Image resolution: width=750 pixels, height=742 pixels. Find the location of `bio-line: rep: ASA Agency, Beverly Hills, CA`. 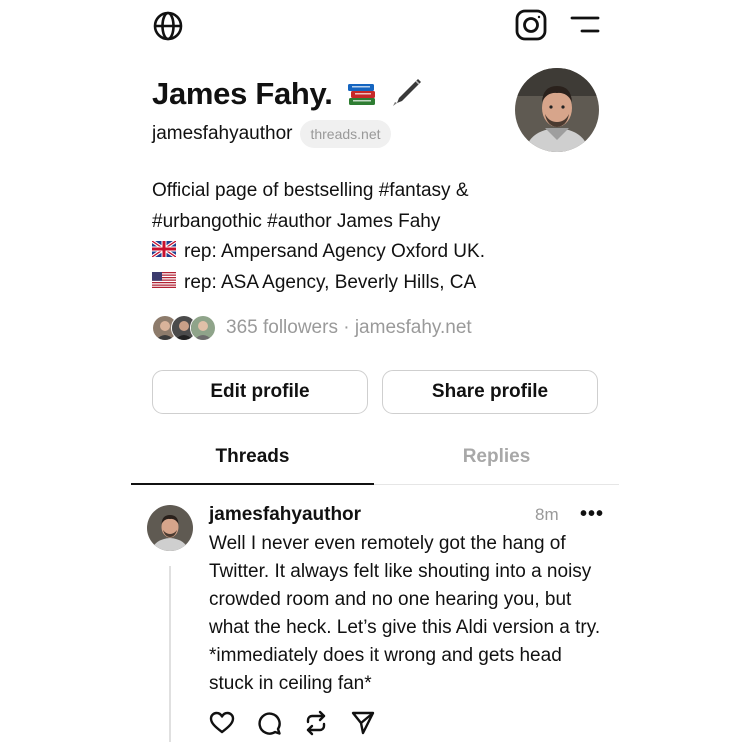

bio-line: rep: ASA Agency, Beverly Hills, CA is located at coordinates (318, 283).